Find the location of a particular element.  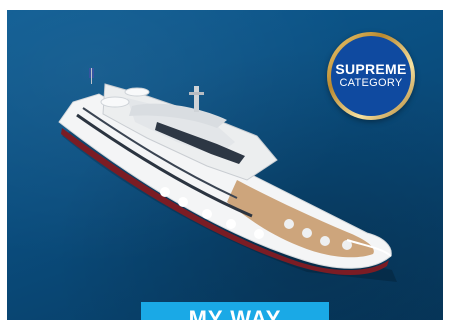

badge-subtitle: CATEGORY is located at coordinates (371, 83).